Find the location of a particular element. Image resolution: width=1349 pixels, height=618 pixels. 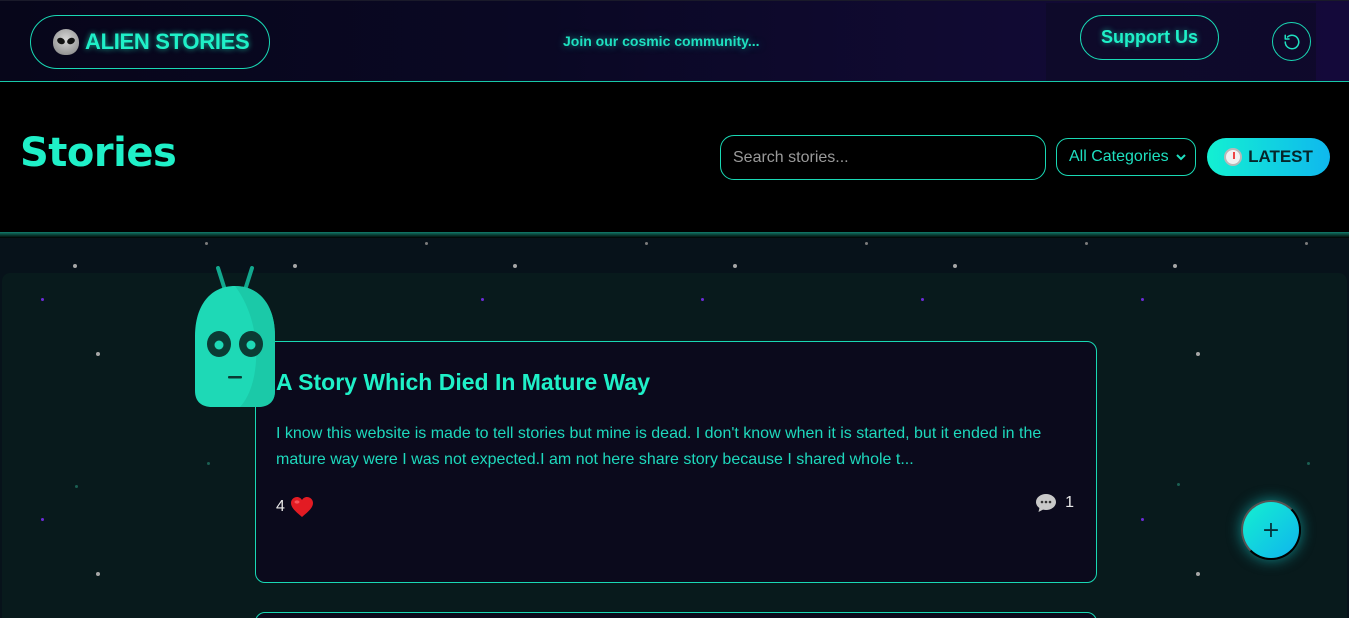

comments-button: 1 is located at coordinates (1054, 503).